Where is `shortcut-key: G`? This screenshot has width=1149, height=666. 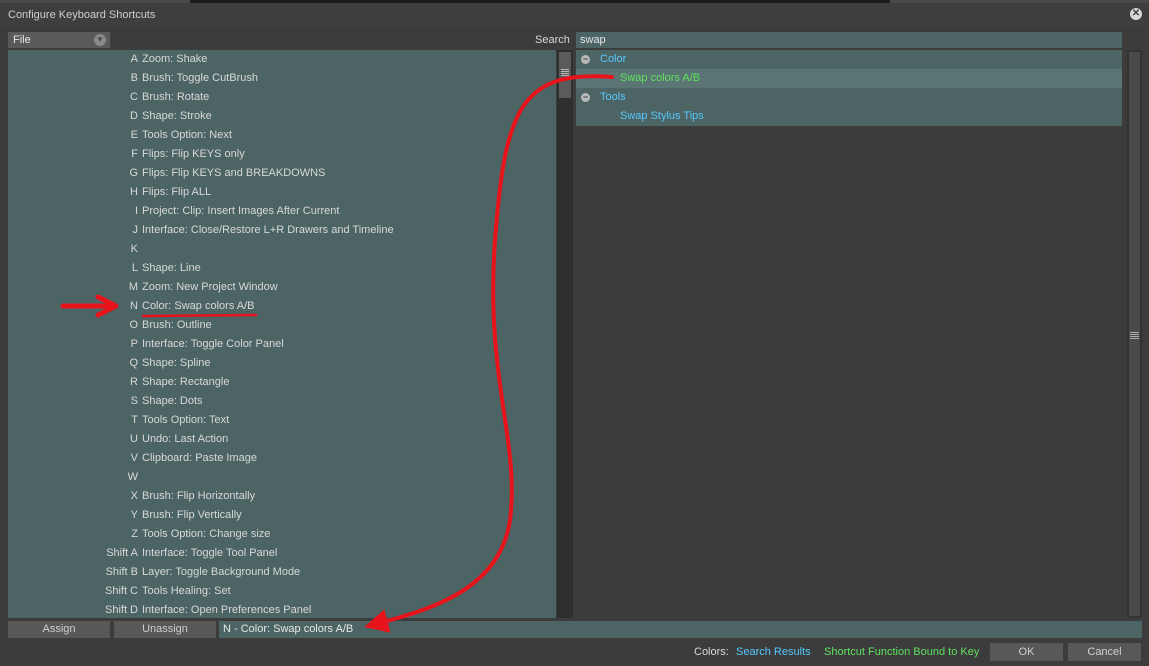
shortcut-key: G is located at coordinates (133, 173).